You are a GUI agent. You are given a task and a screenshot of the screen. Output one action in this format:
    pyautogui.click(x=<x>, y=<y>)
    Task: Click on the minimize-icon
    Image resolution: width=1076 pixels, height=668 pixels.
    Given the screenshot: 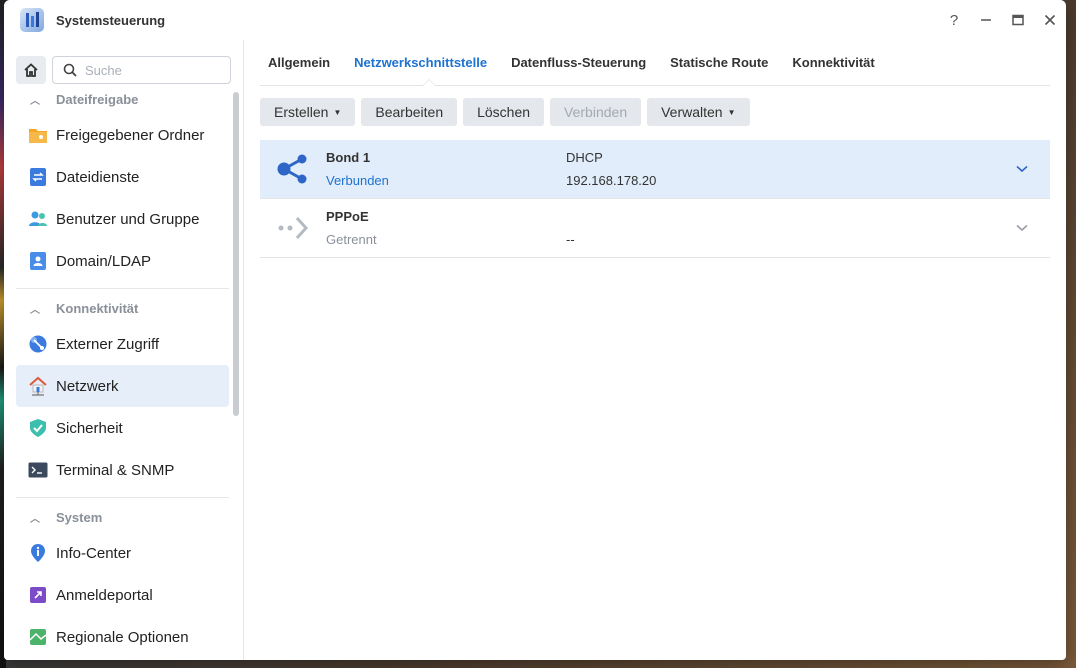 What is the action you would take?
    pyautogui.click(x=986, y=20)
    